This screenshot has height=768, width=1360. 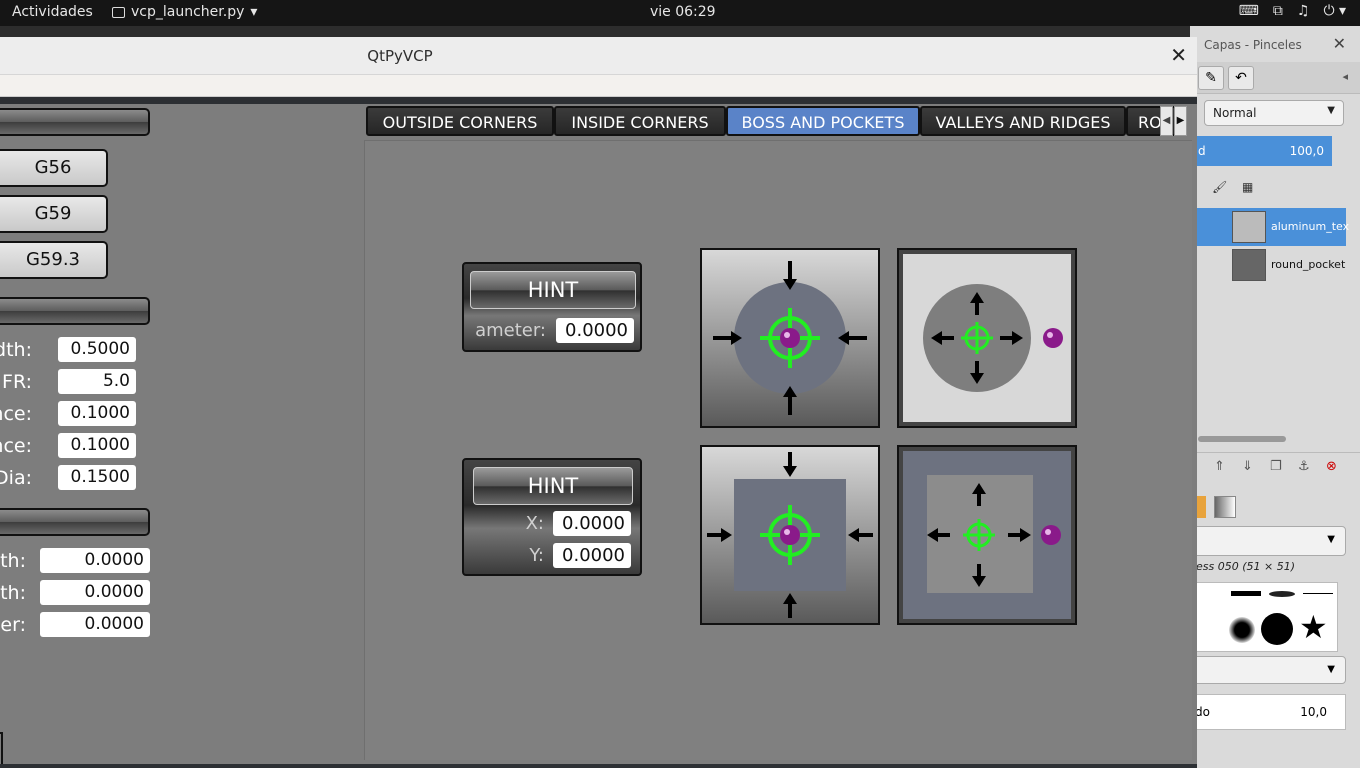 I want to click on tab-undo-icon: ↶, so click(x=1241, y=78).